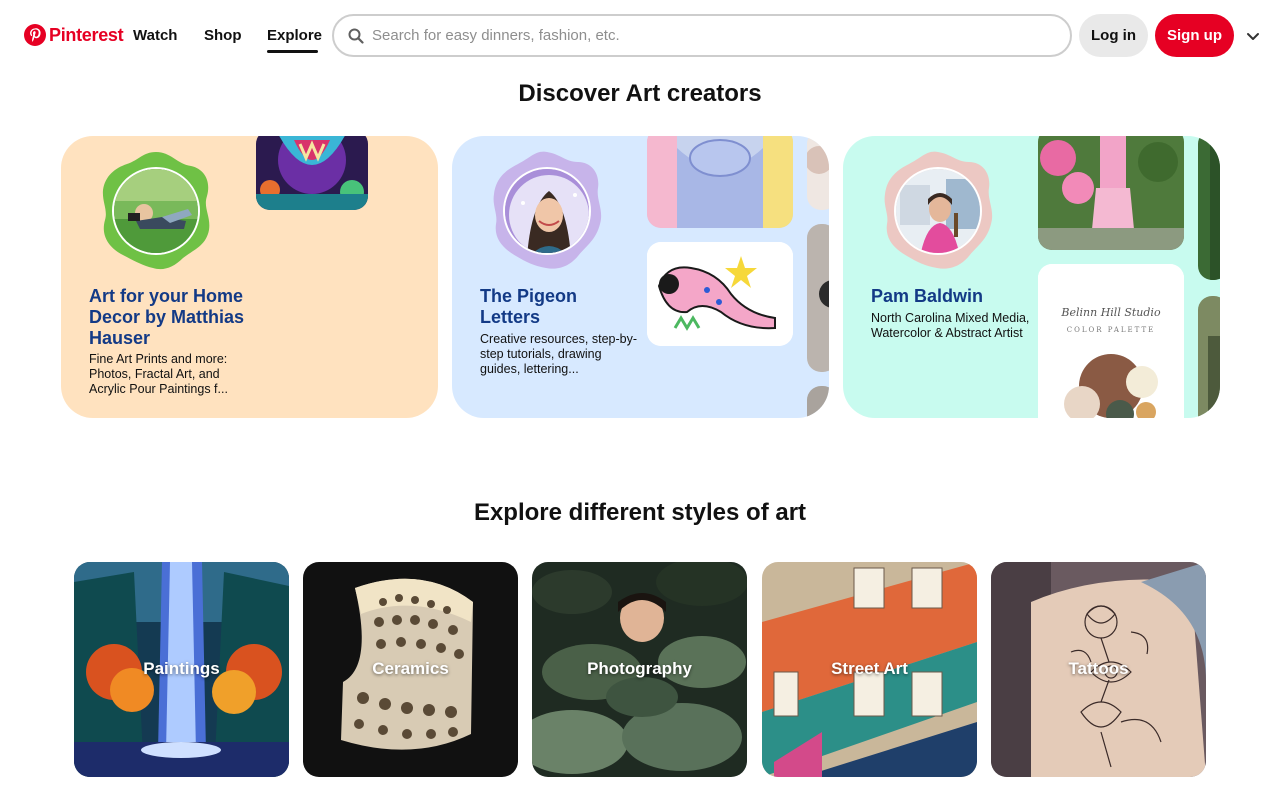 The width and height of the screenshot is (1280, 800). What do you see at coordinates (1113, 35) in the screenshot?
I see `login-button: Log in` at bounding box center [1113, 35].